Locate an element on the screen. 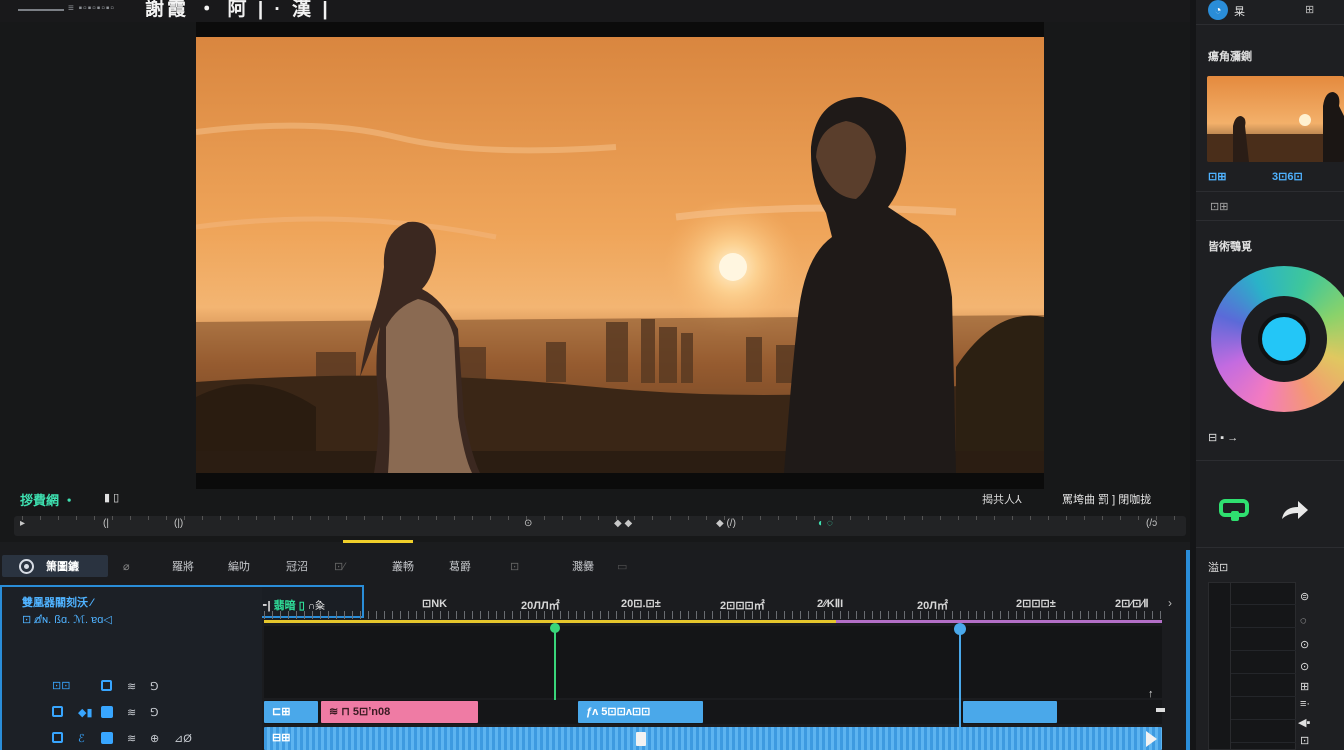  keyframe-icon: ◆ (/) is located at coordinates (726, 523).